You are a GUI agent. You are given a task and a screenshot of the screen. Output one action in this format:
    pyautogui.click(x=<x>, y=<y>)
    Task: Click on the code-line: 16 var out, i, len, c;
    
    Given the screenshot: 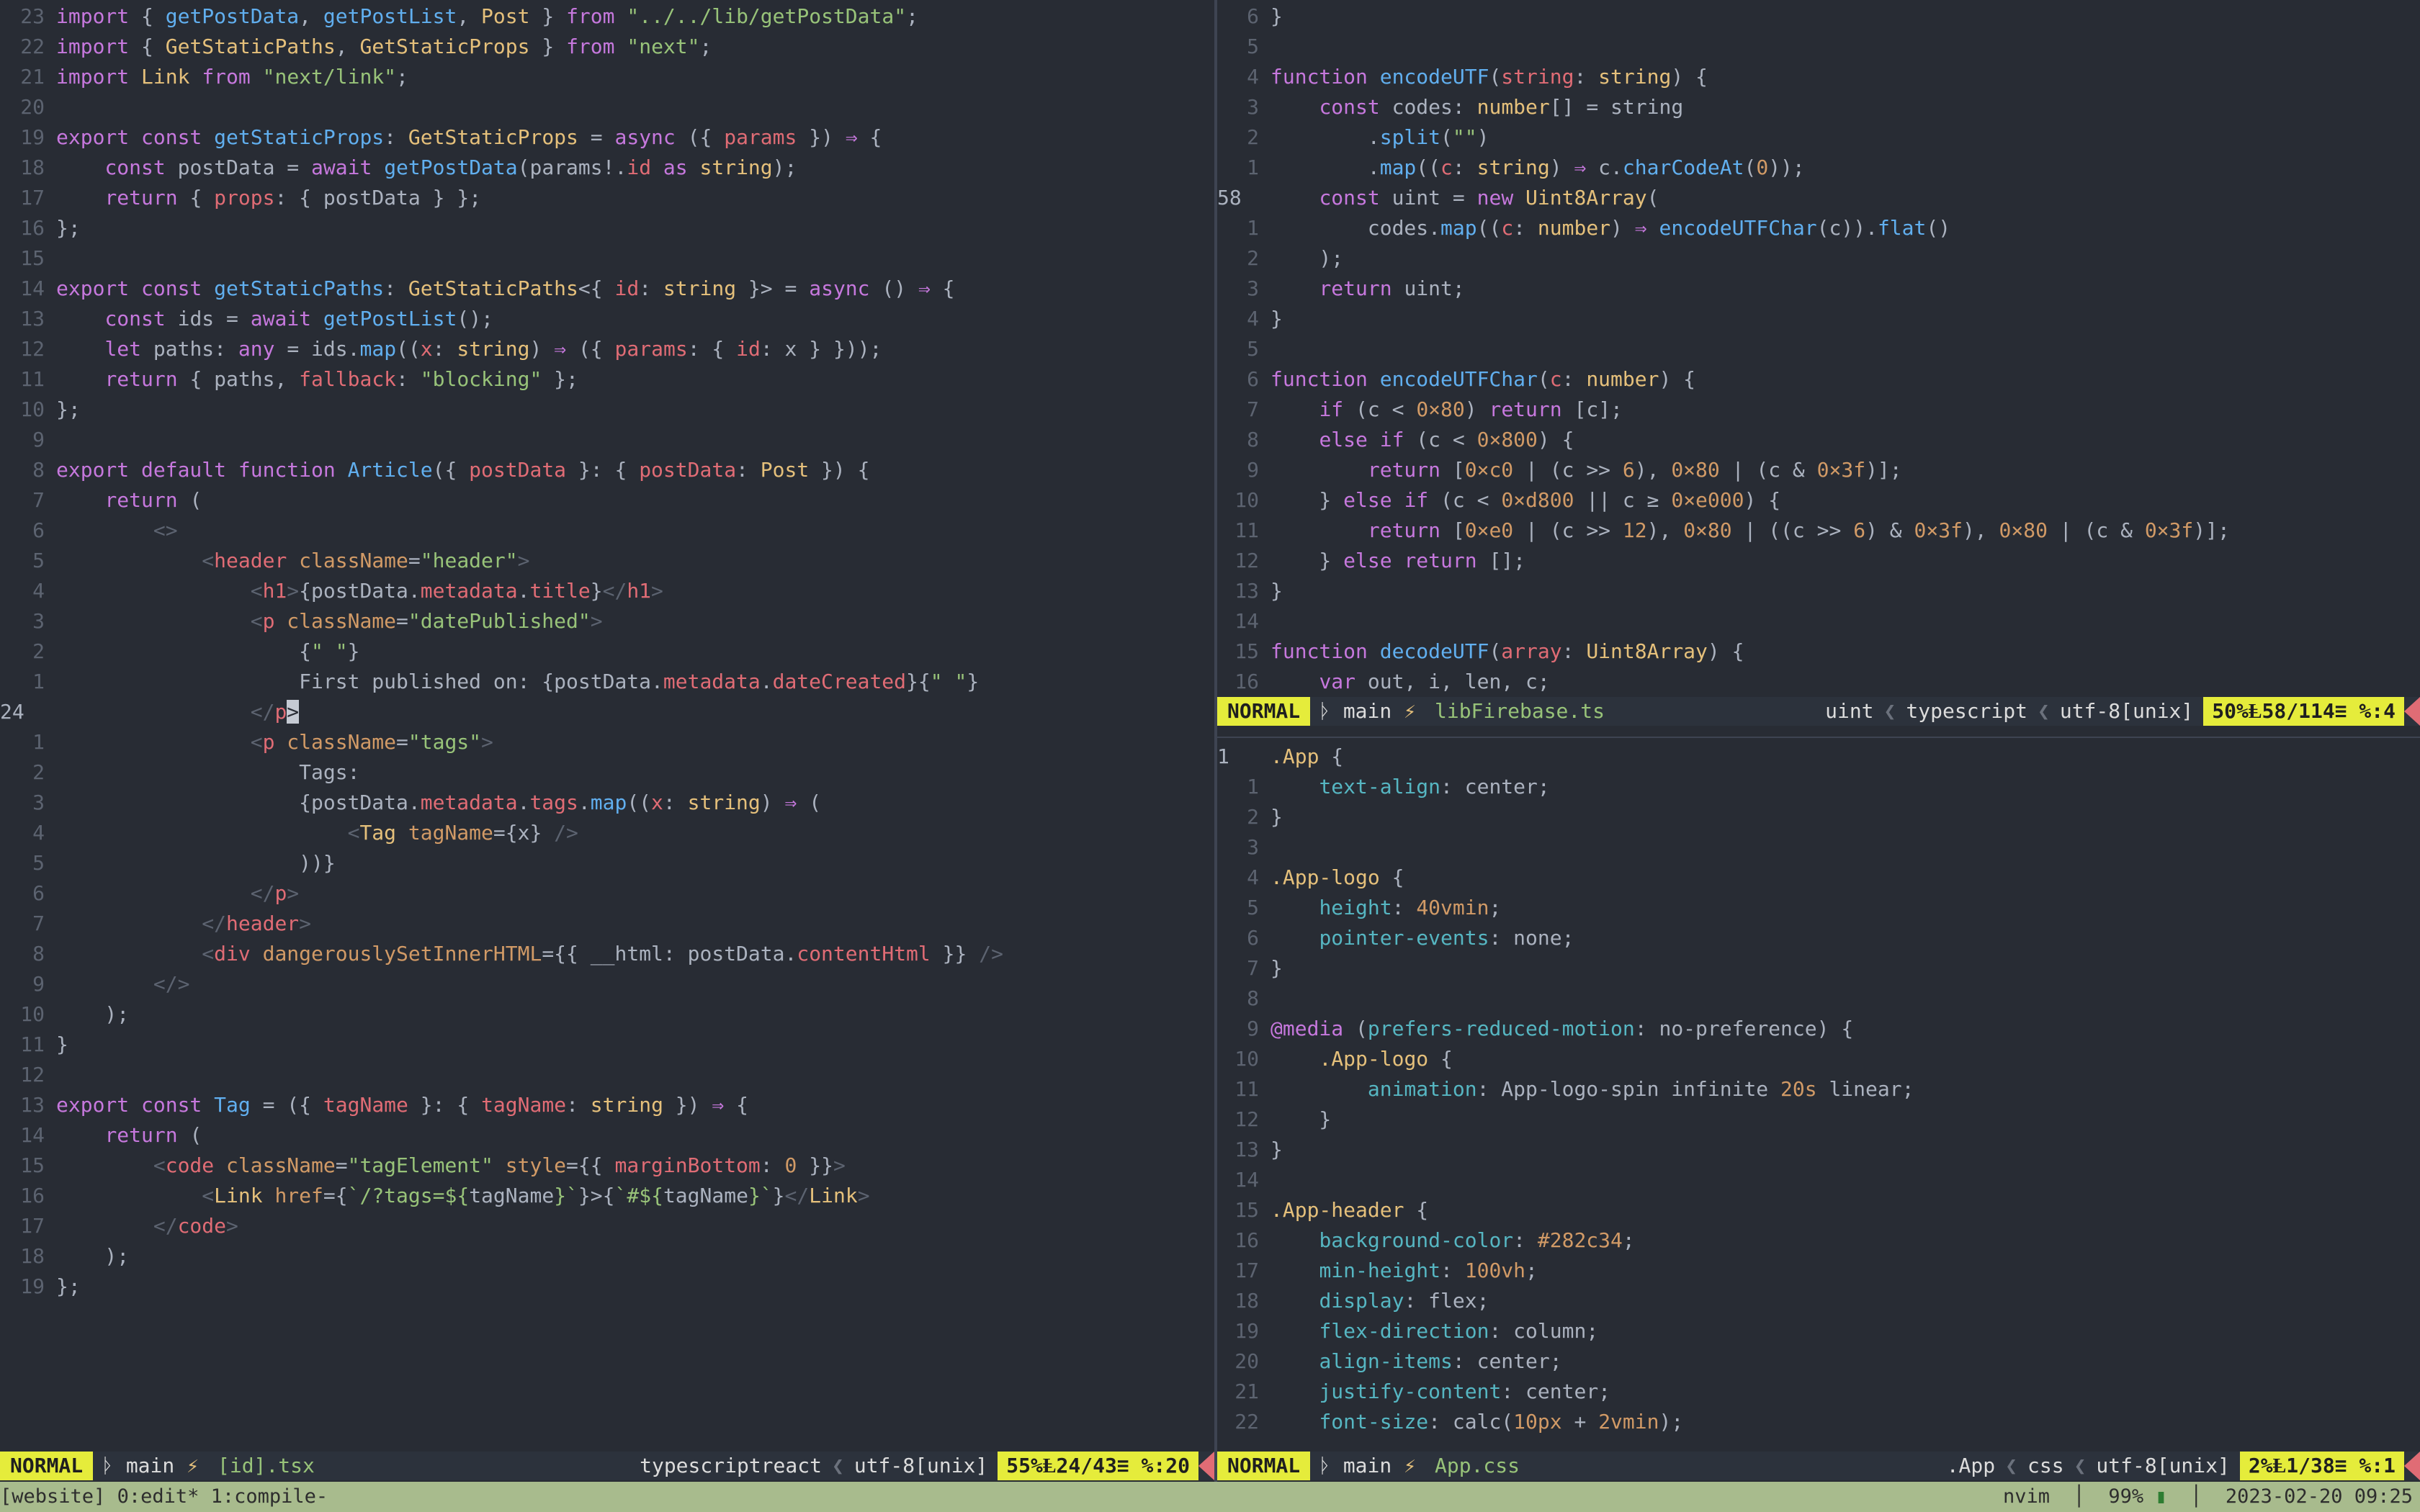 What is the action you would take?
    pyautogui.click(x=1818, y=682)
    